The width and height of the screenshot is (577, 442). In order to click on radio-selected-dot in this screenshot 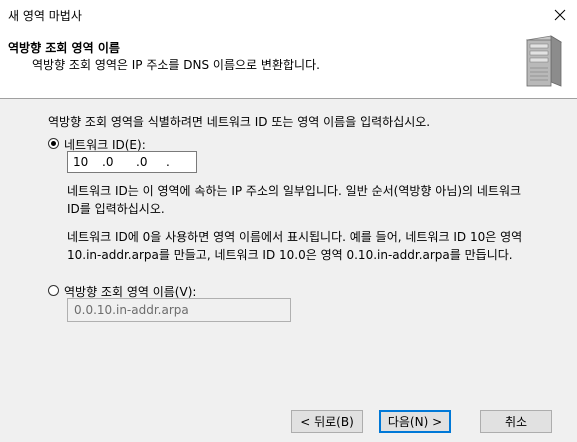, I will do `click(53, 143)`.